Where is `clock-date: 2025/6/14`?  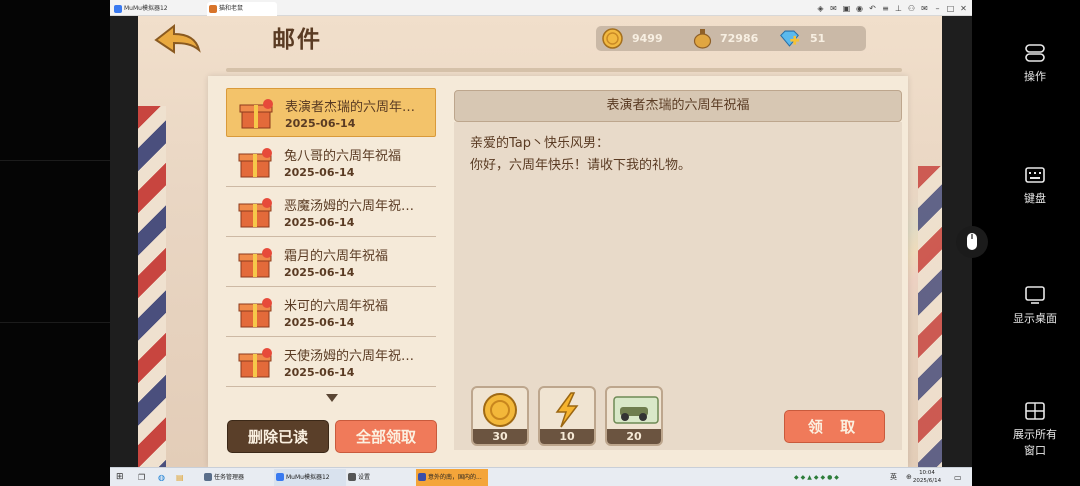 clock-date: 2025/6/14 is located at coordinates (927, 481).